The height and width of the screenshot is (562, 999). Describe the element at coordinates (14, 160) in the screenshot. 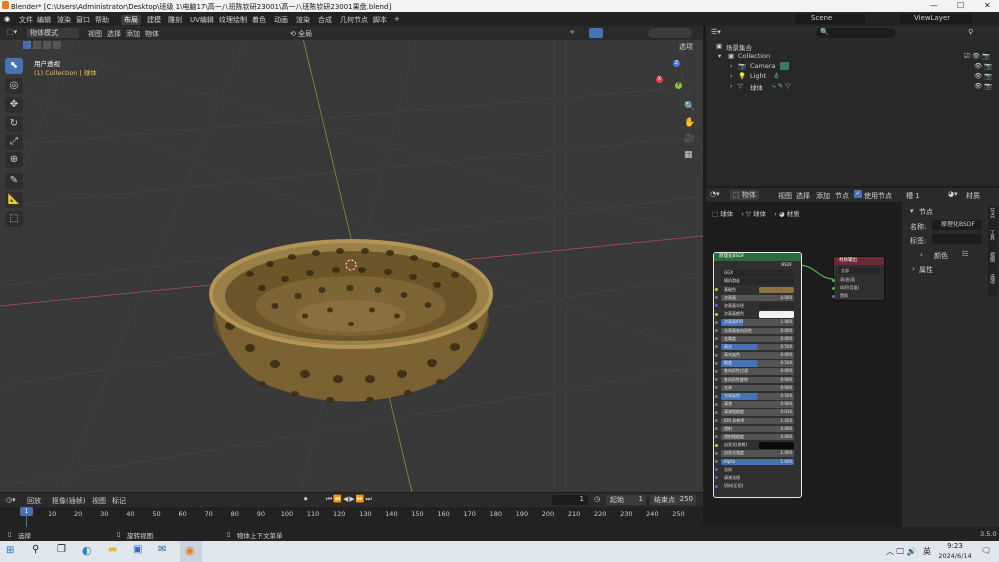

I see `transform-tool: ⊕` at that location.